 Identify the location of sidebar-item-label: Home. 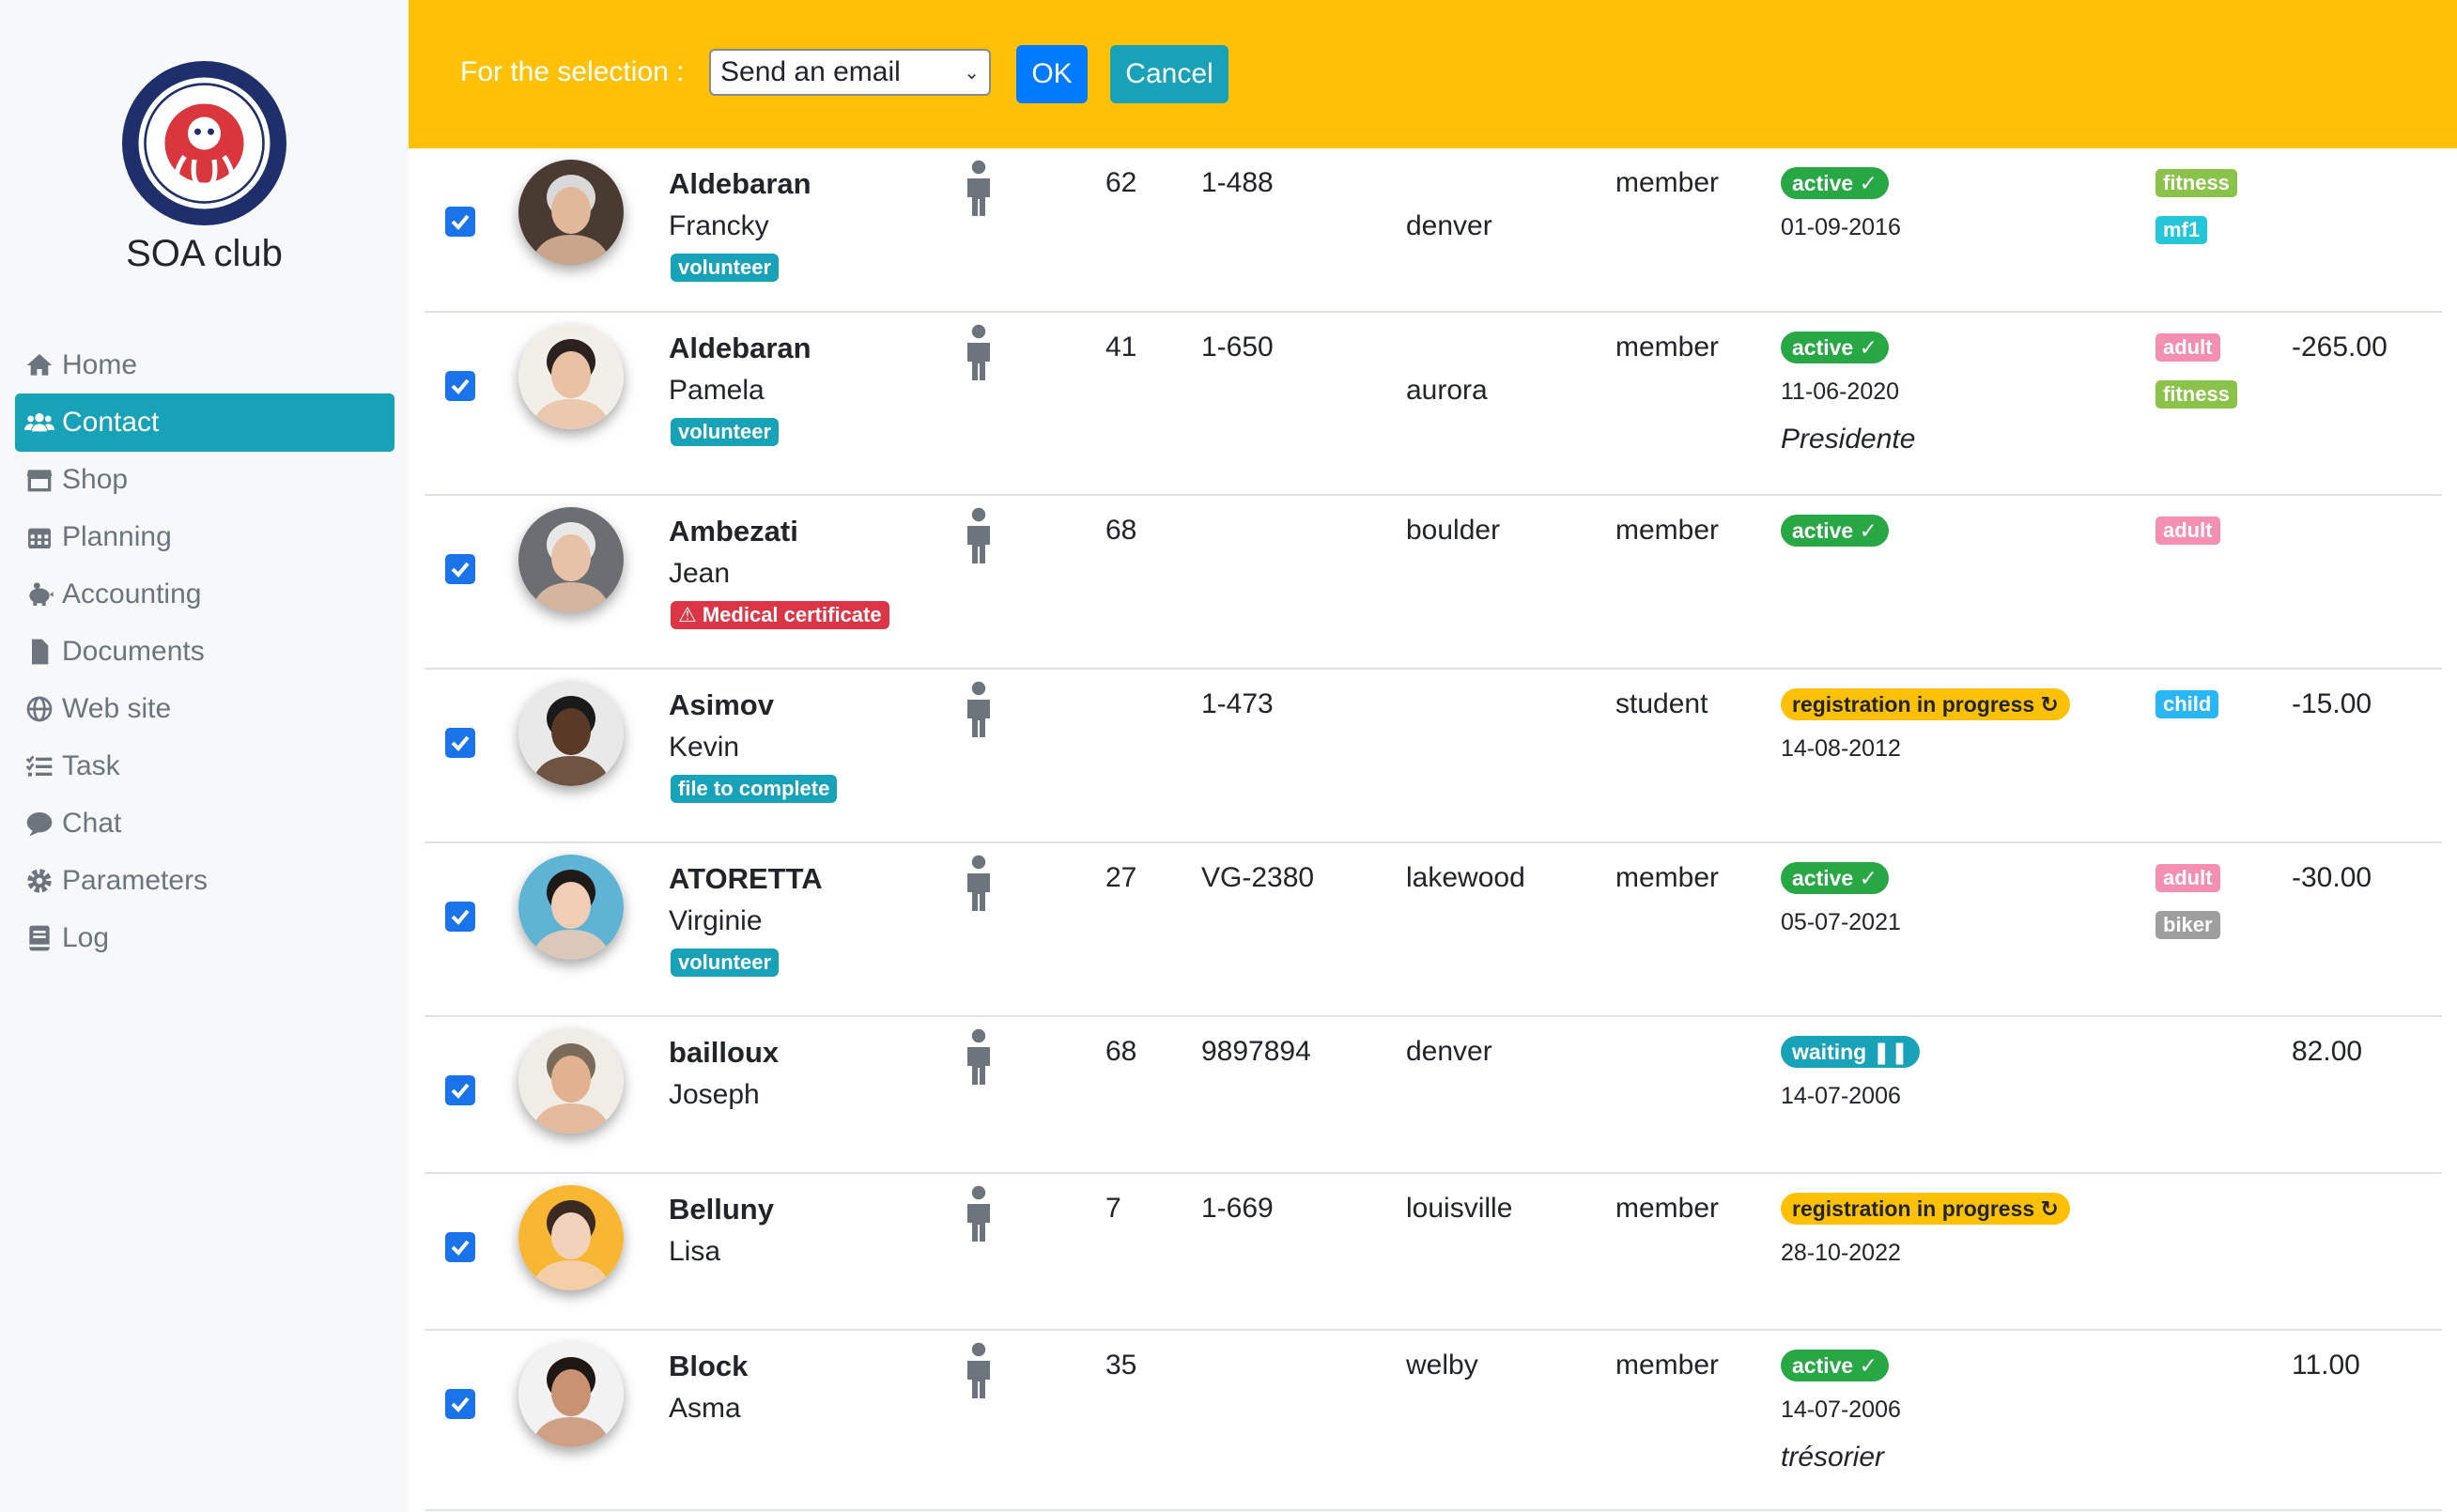
(100, 364).